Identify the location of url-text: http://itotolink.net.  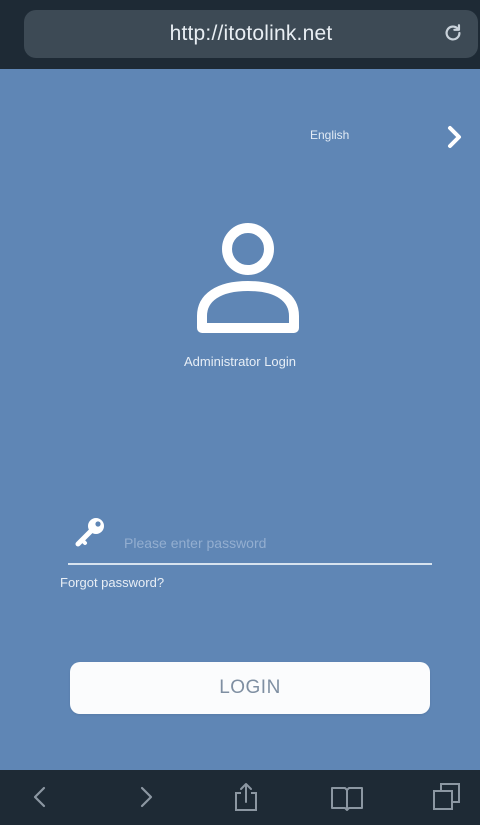
(251, 33).